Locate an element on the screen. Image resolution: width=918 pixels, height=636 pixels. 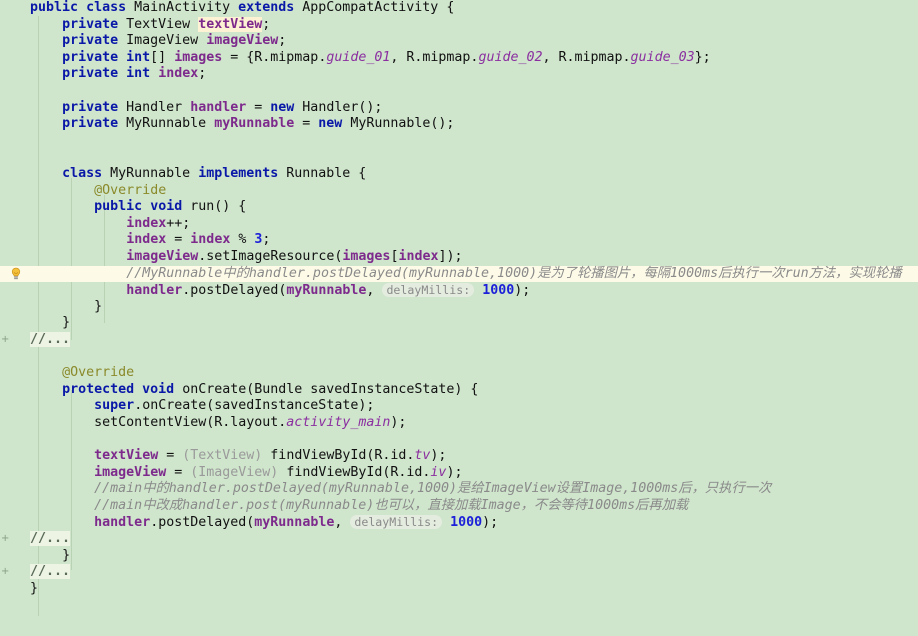
code-line: private ImageView imageView; is located at coordinates (459, 41).